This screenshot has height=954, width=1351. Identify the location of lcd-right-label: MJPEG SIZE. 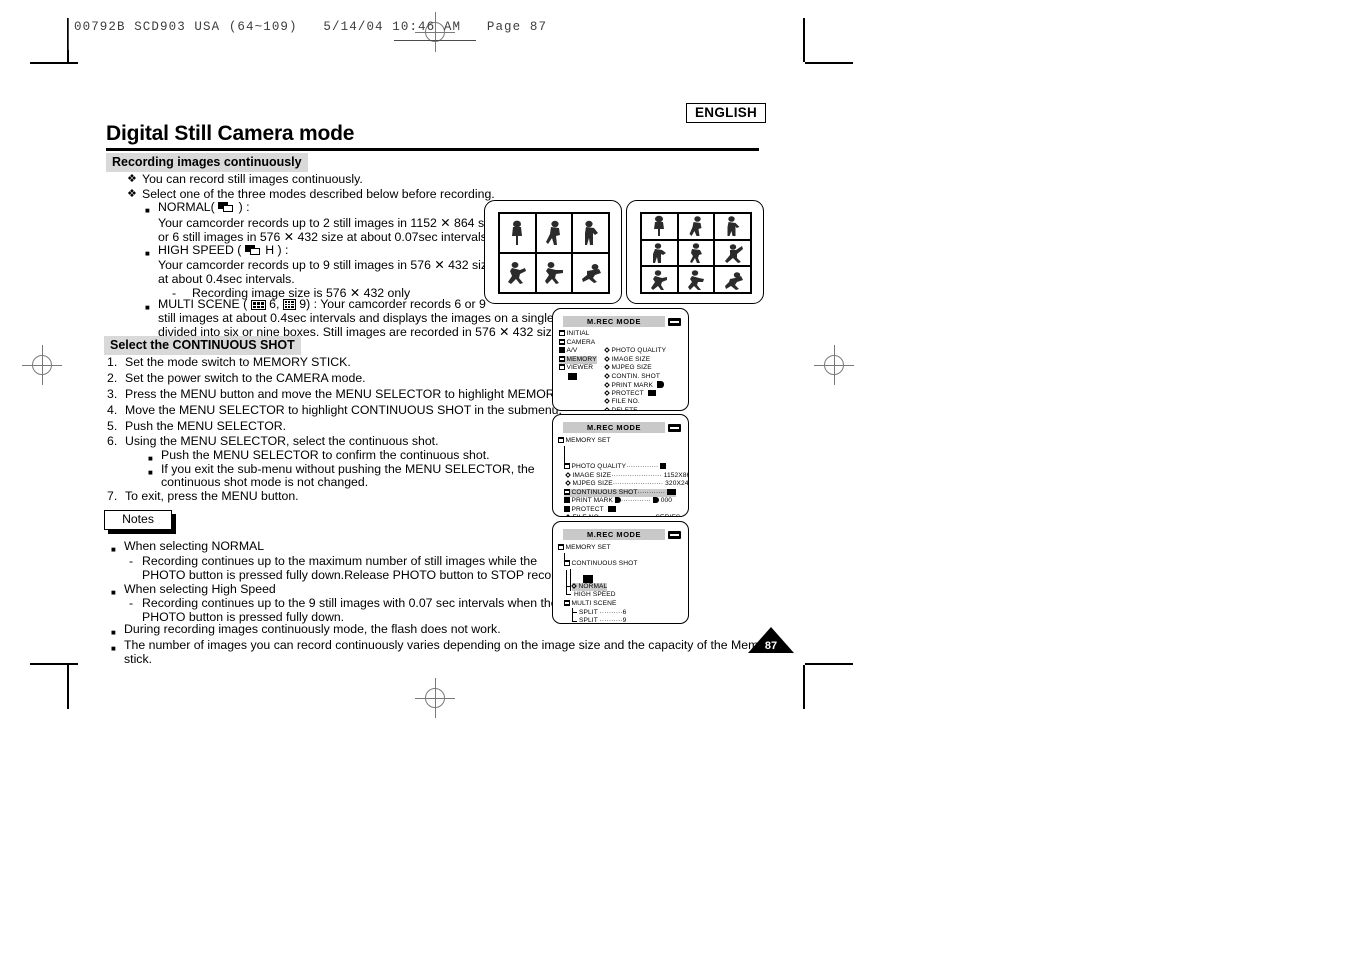
(631, 367).